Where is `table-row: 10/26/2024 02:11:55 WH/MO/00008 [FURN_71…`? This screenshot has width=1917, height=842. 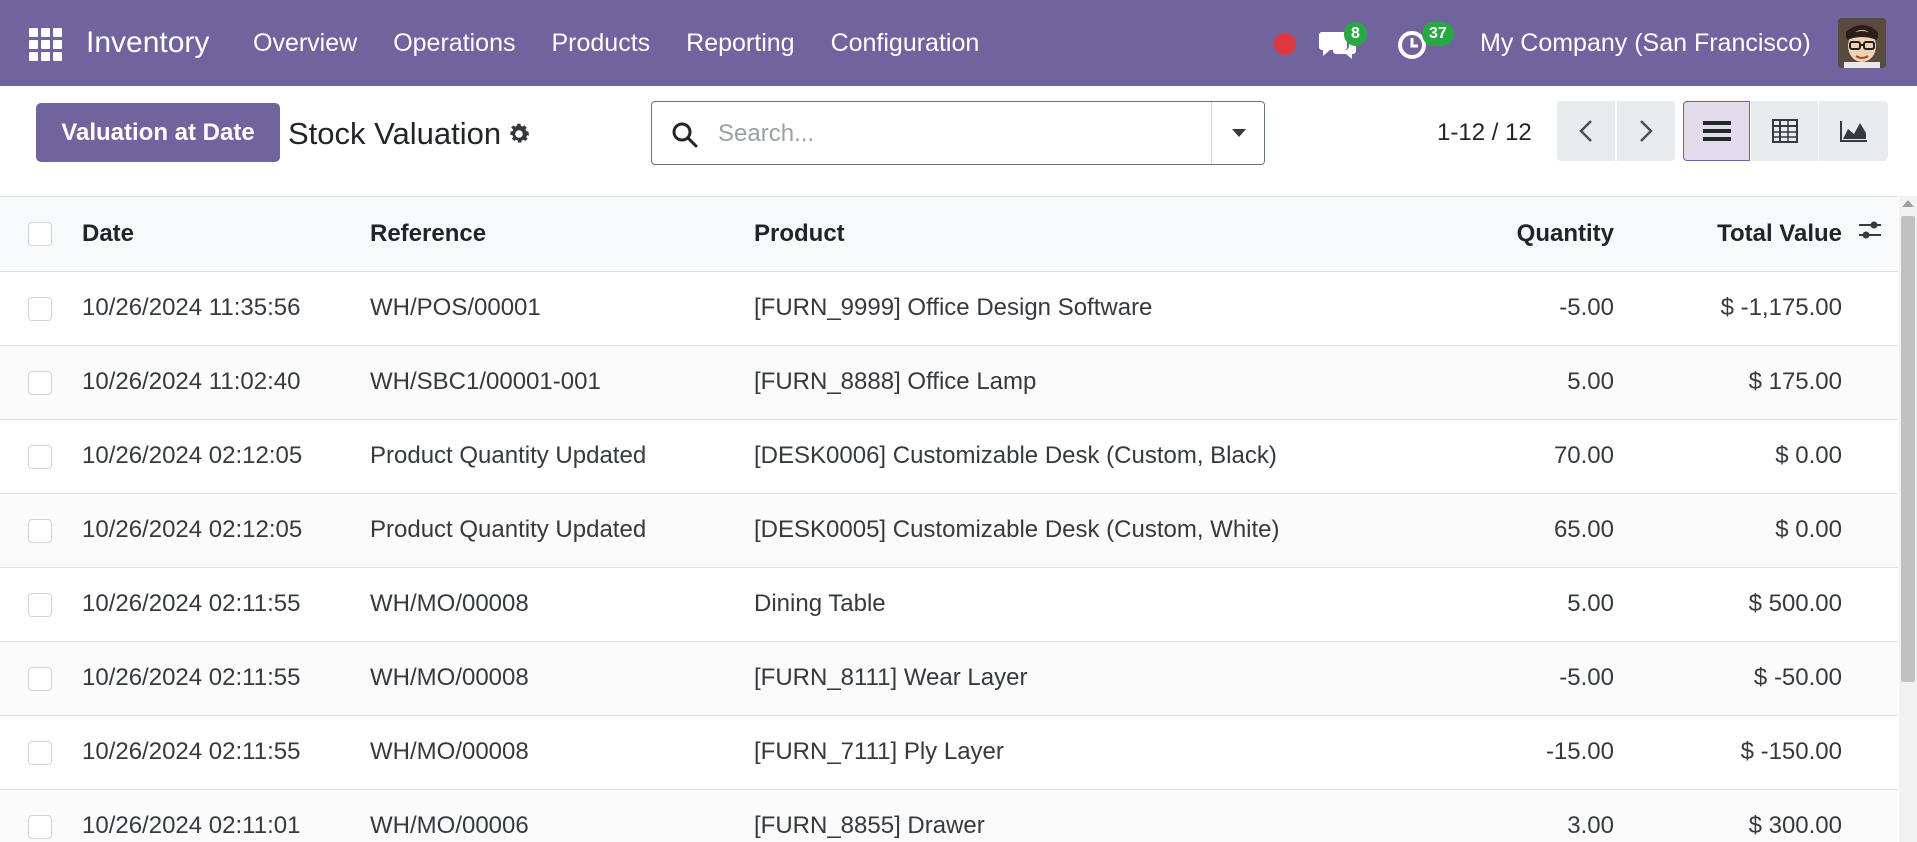 table-row: 10/26/2024 02:11:55 WH/MO/00008 [FURN_71… is located at coordinates (949, 752).